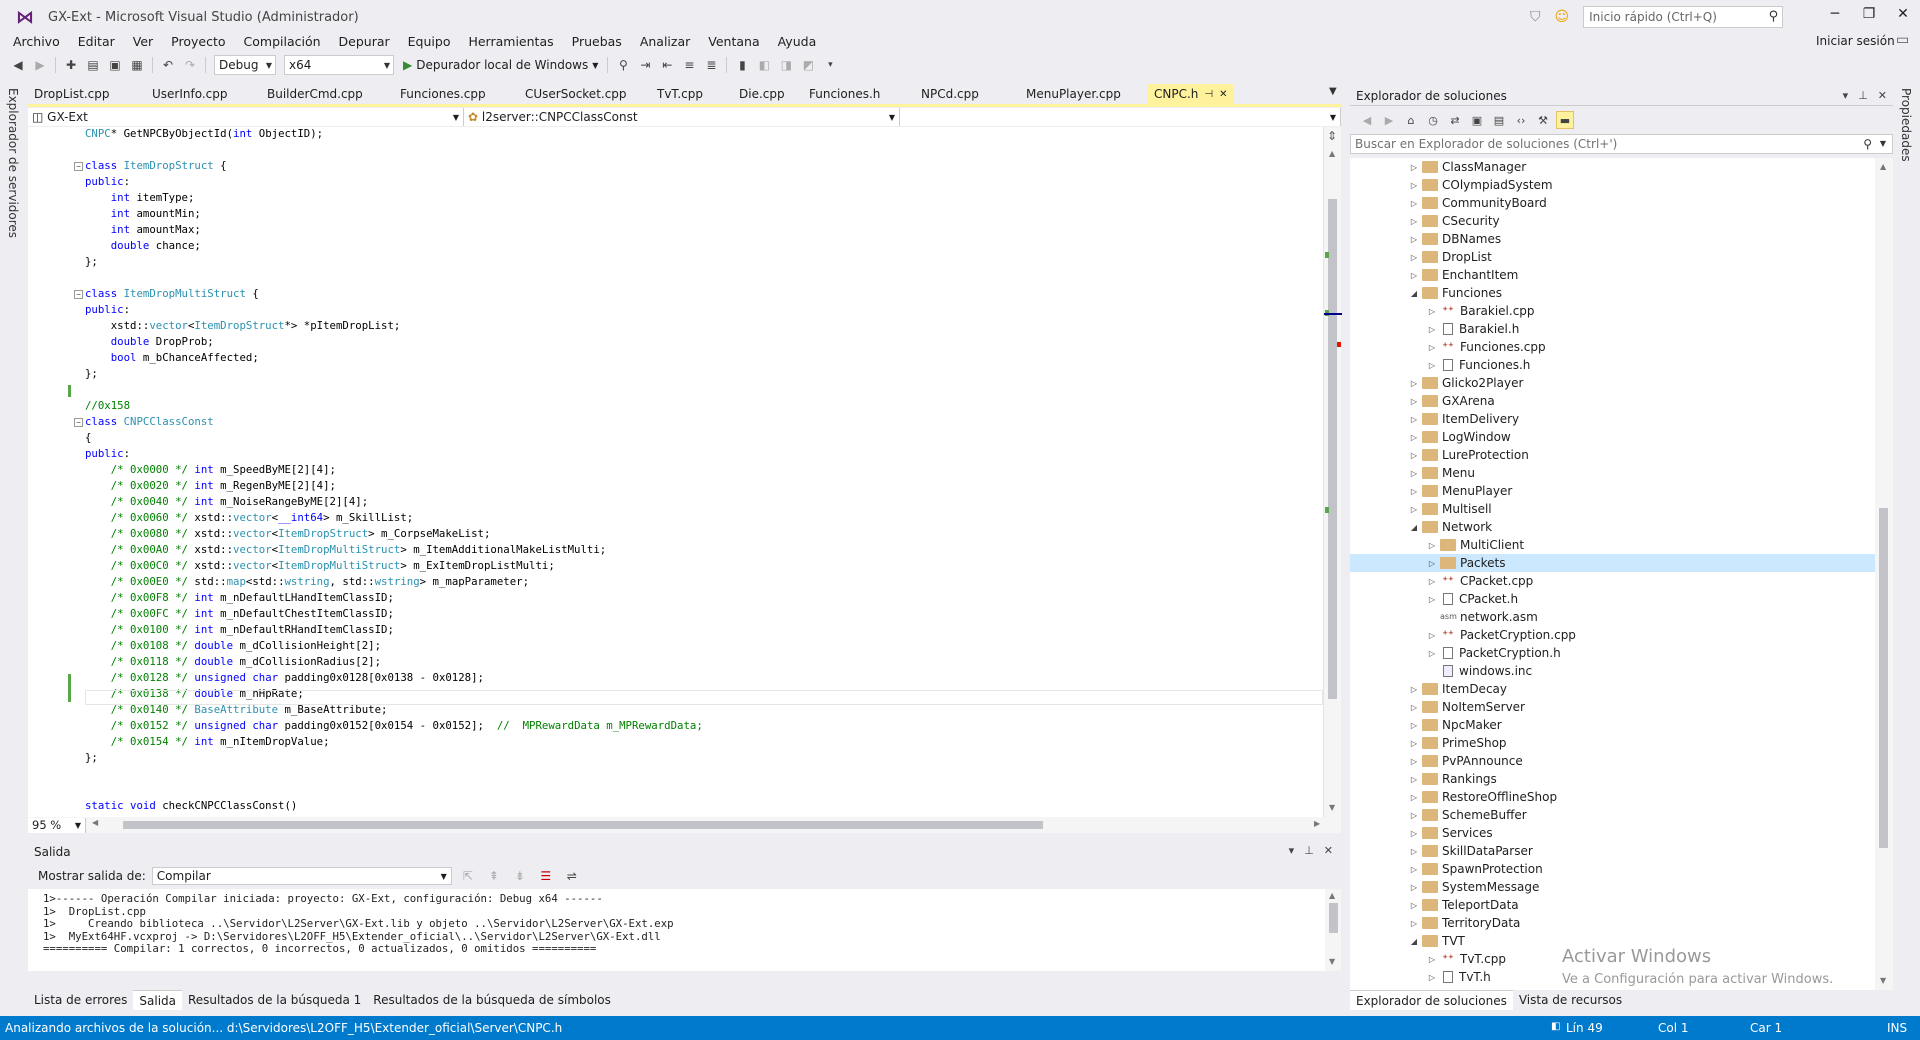 The width and height of the screenshot is (1920, 1040). What do you see at coordinates (282, 41) in the screenshot?
I see `menu-compilación: Compilación` at bounding box center [282, 41].